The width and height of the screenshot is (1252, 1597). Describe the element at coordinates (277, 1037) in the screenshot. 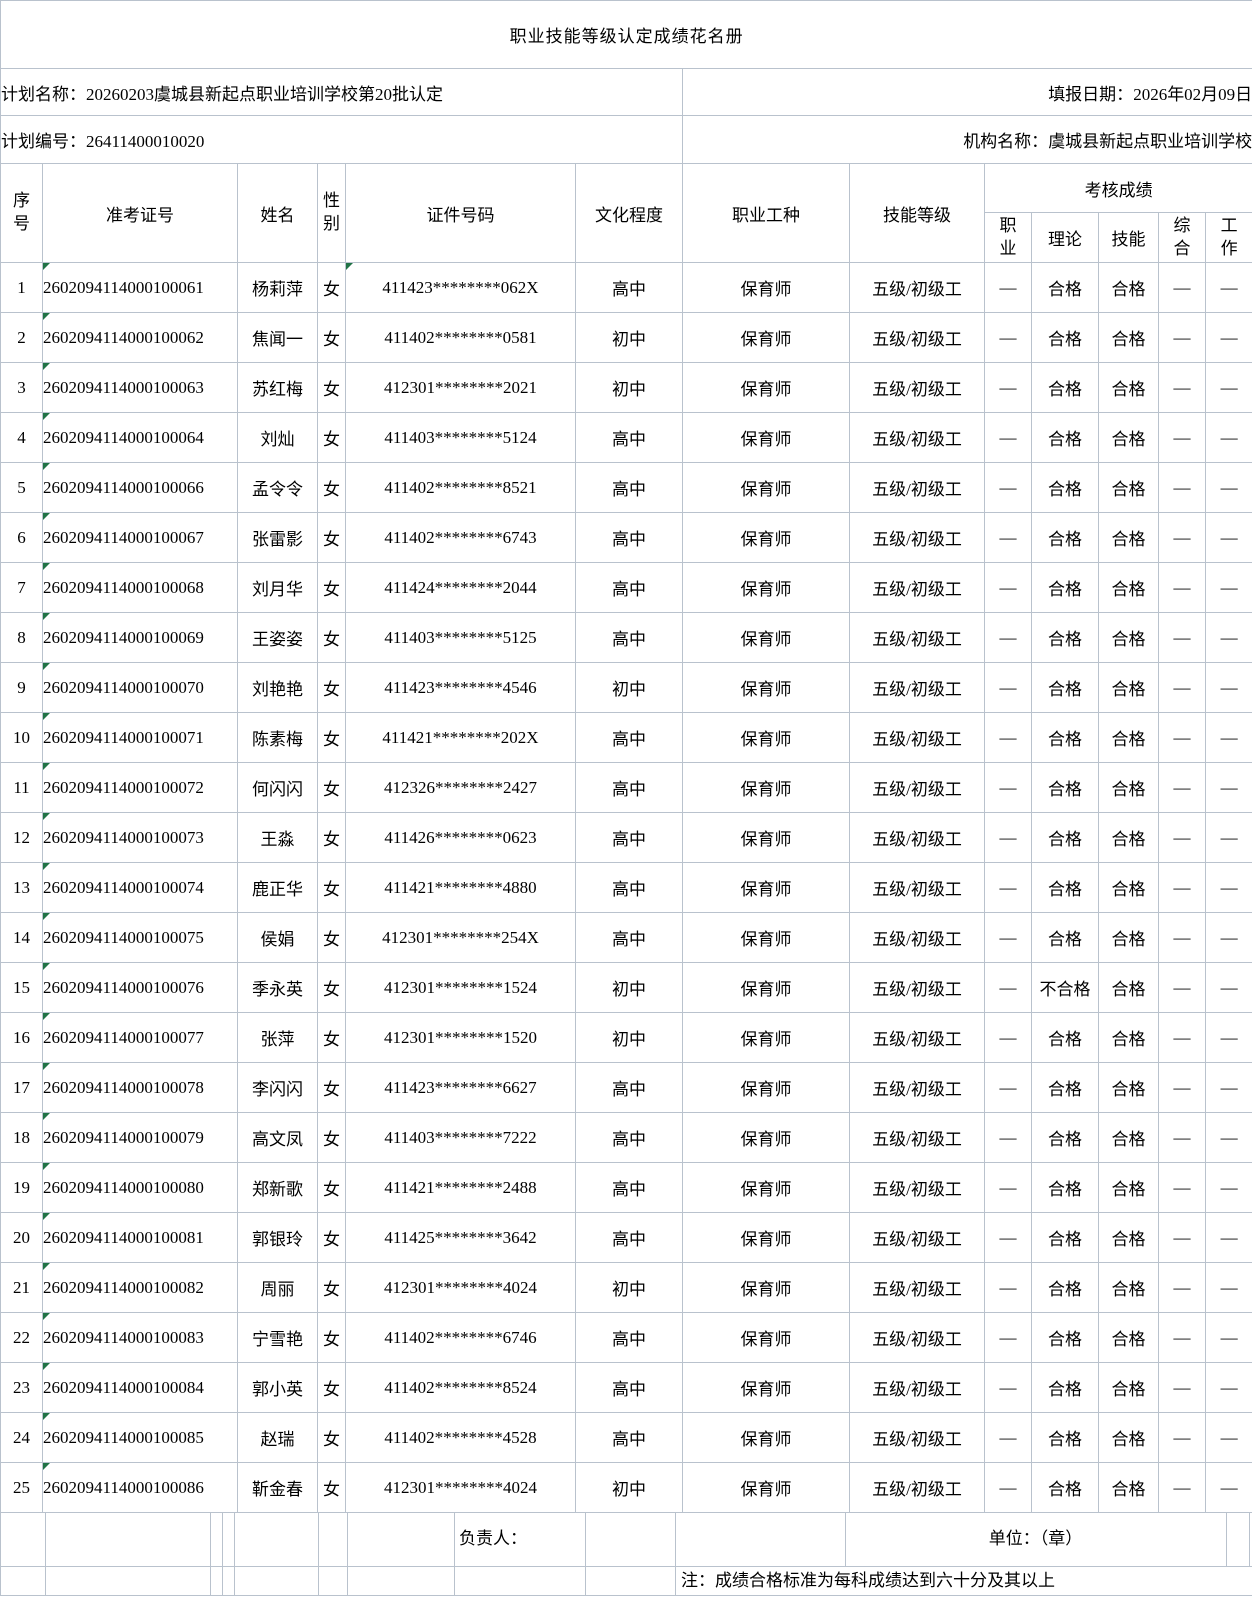

I see `cell-name: 张萍` at that location.